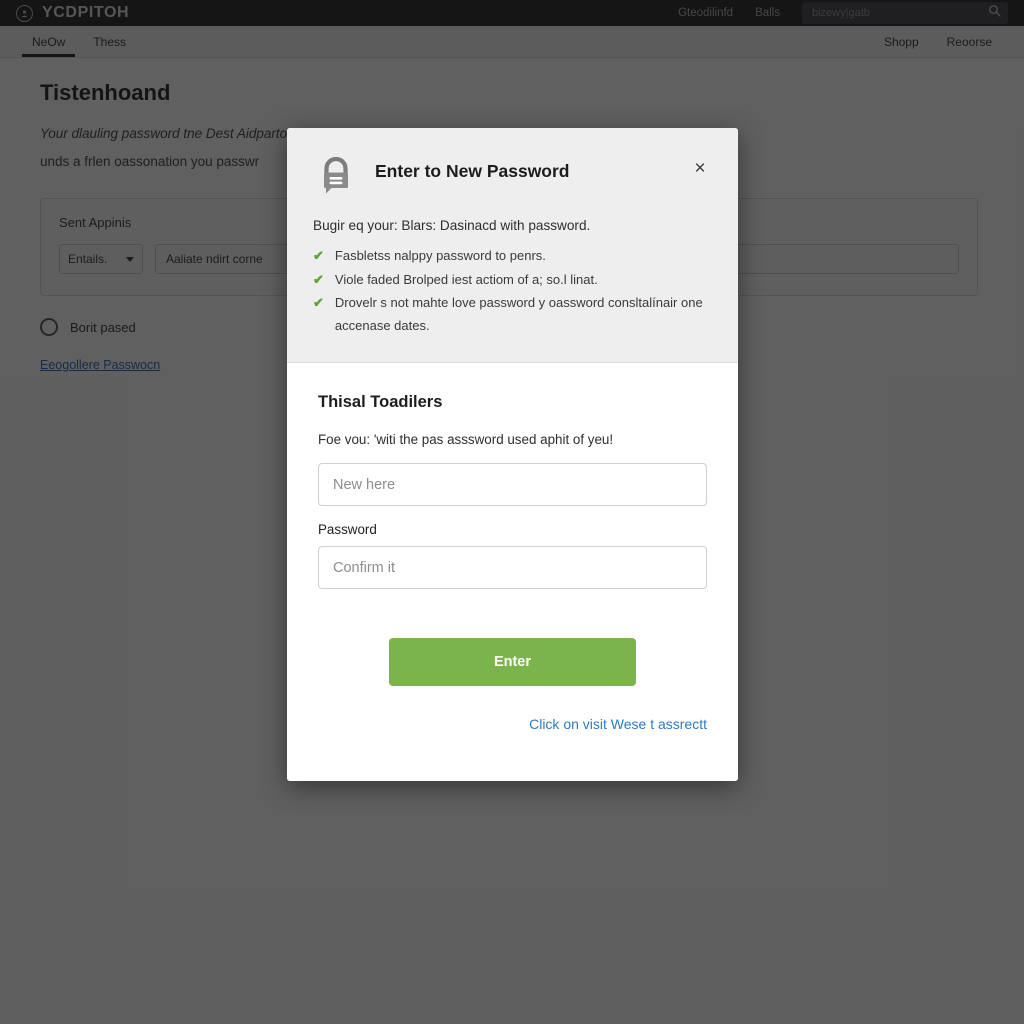  I want to click on password-field-label: Password, so click(347, 529).